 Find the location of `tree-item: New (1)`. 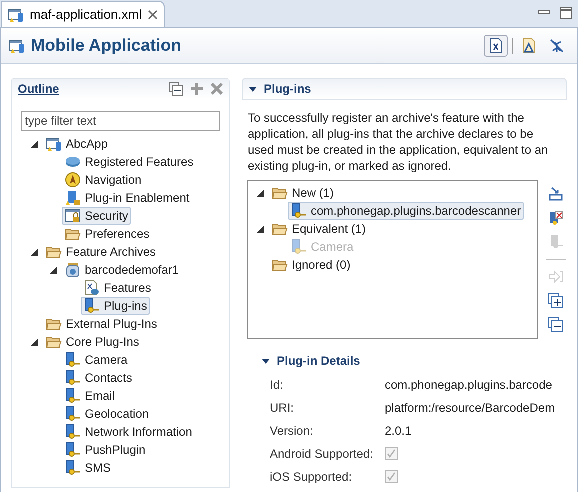

tree-item: New (1) is located at coordinates (303, 193).